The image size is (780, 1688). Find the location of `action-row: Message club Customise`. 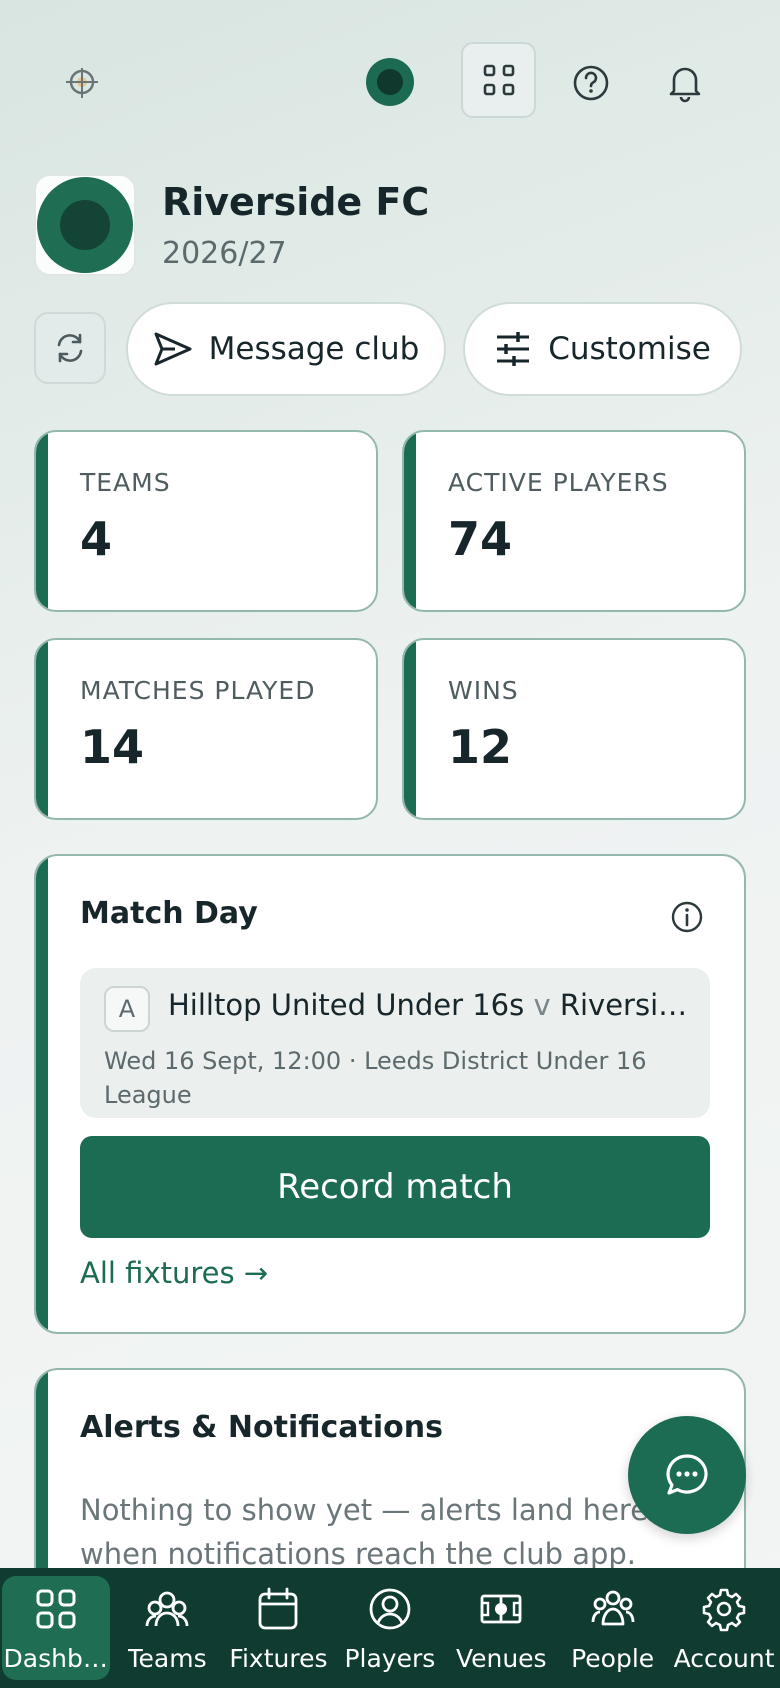

action-row: Message club Customise is located at coordinates (390, 349).